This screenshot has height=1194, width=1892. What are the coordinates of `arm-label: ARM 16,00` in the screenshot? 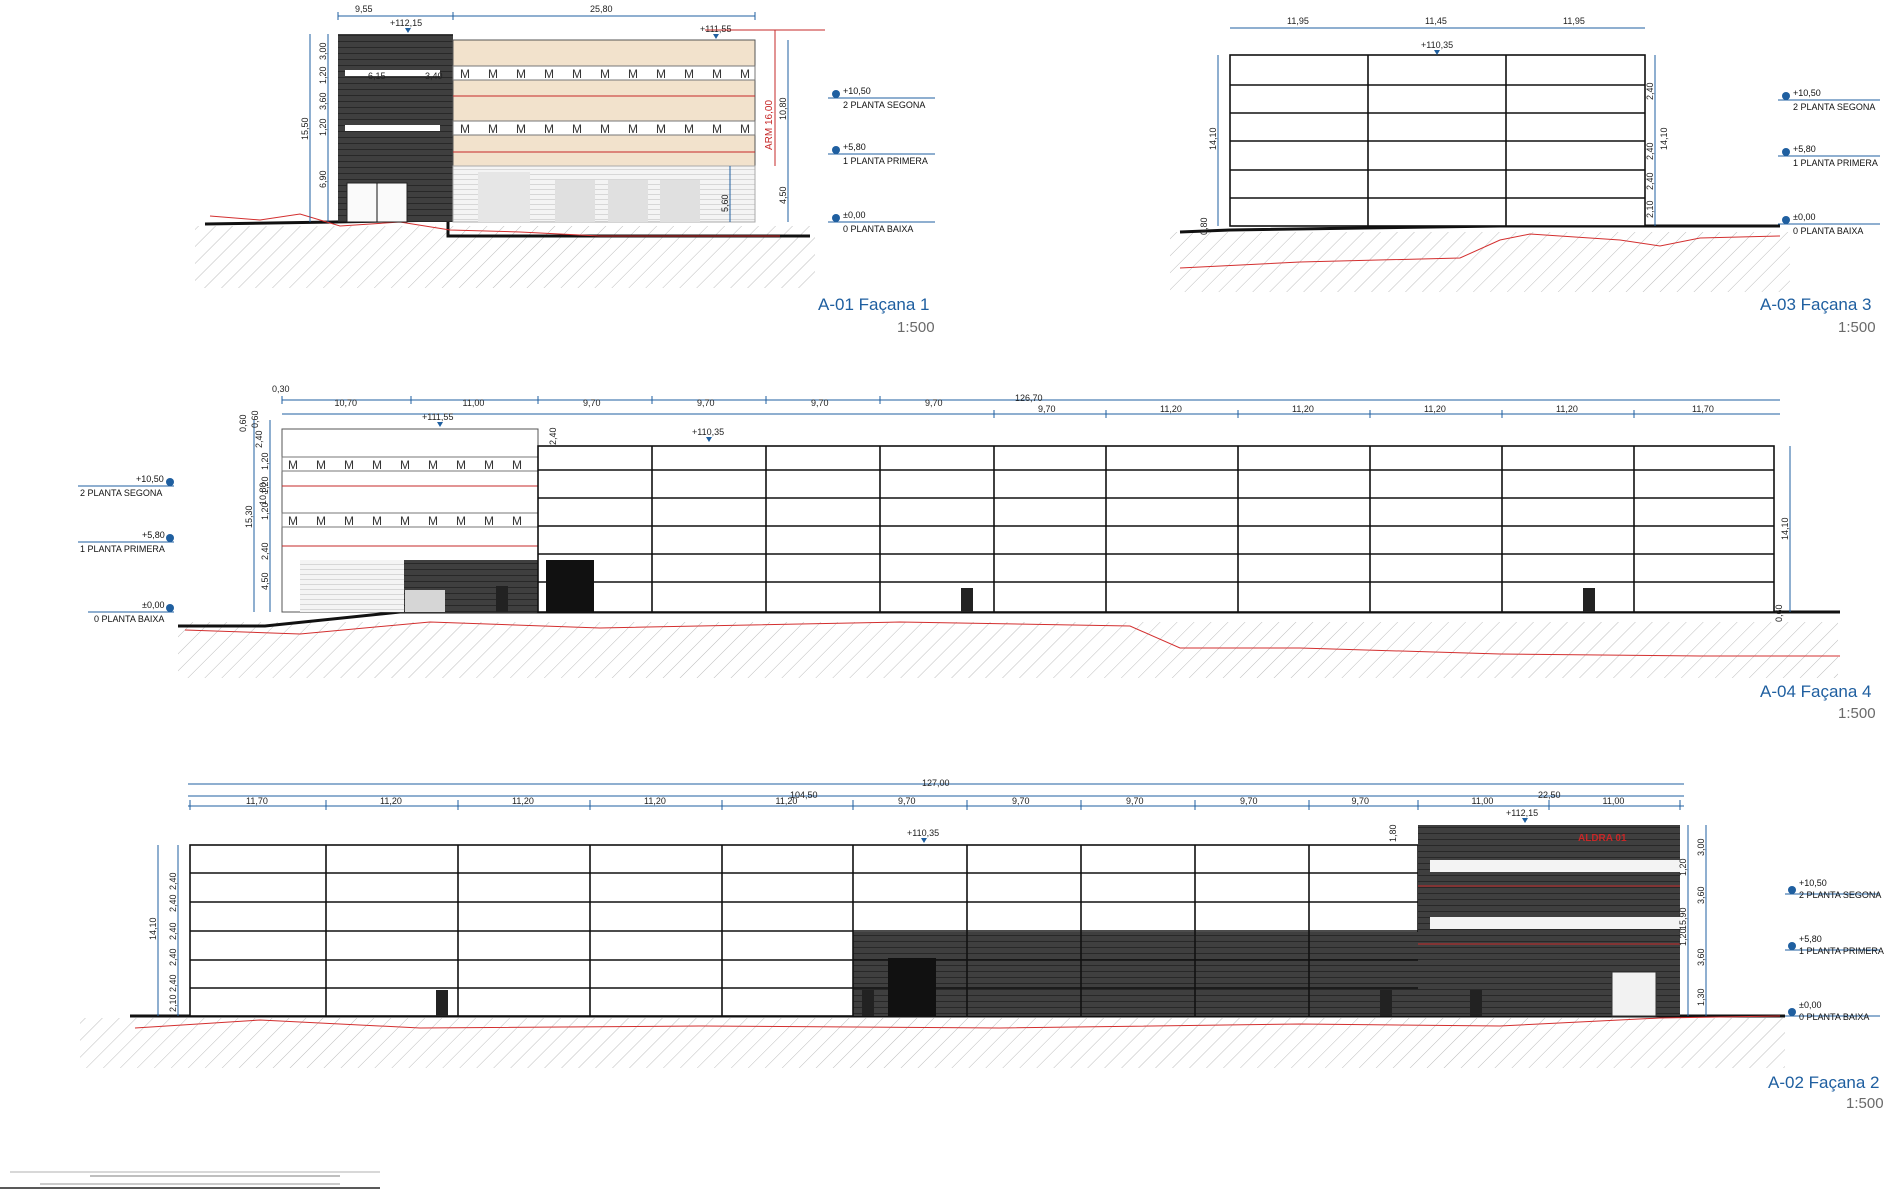 It's located at (769, 125).